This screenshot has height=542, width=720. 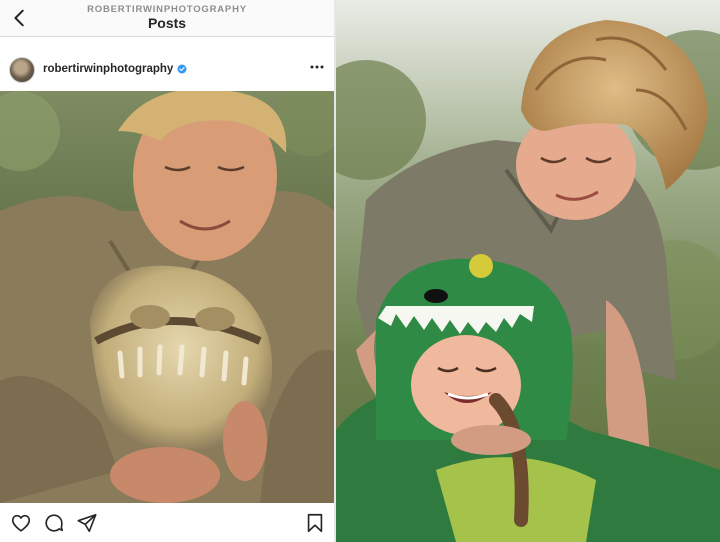 What do you see at coordinates (167, 23) in the screenshot?
I see `page-title: Posts` at bounding box center [167, 23].